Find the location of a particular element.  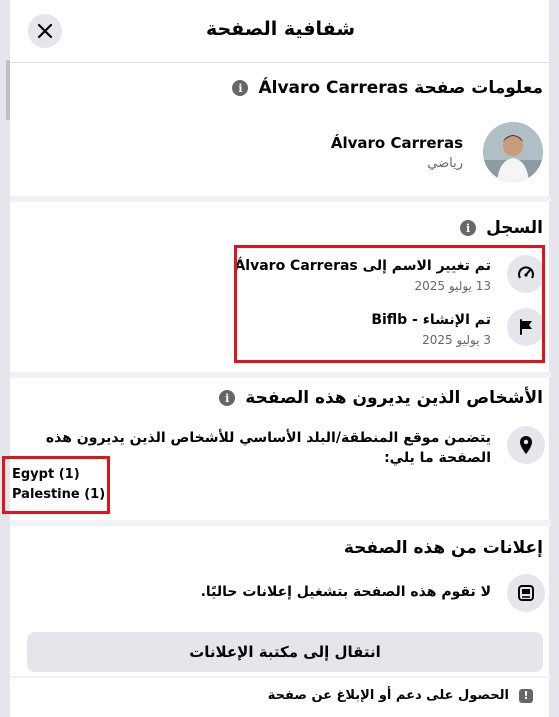

report-link: ! الحصول على دعم أو الإبلاغ عن صفحة is located at coordinates (400, 695).